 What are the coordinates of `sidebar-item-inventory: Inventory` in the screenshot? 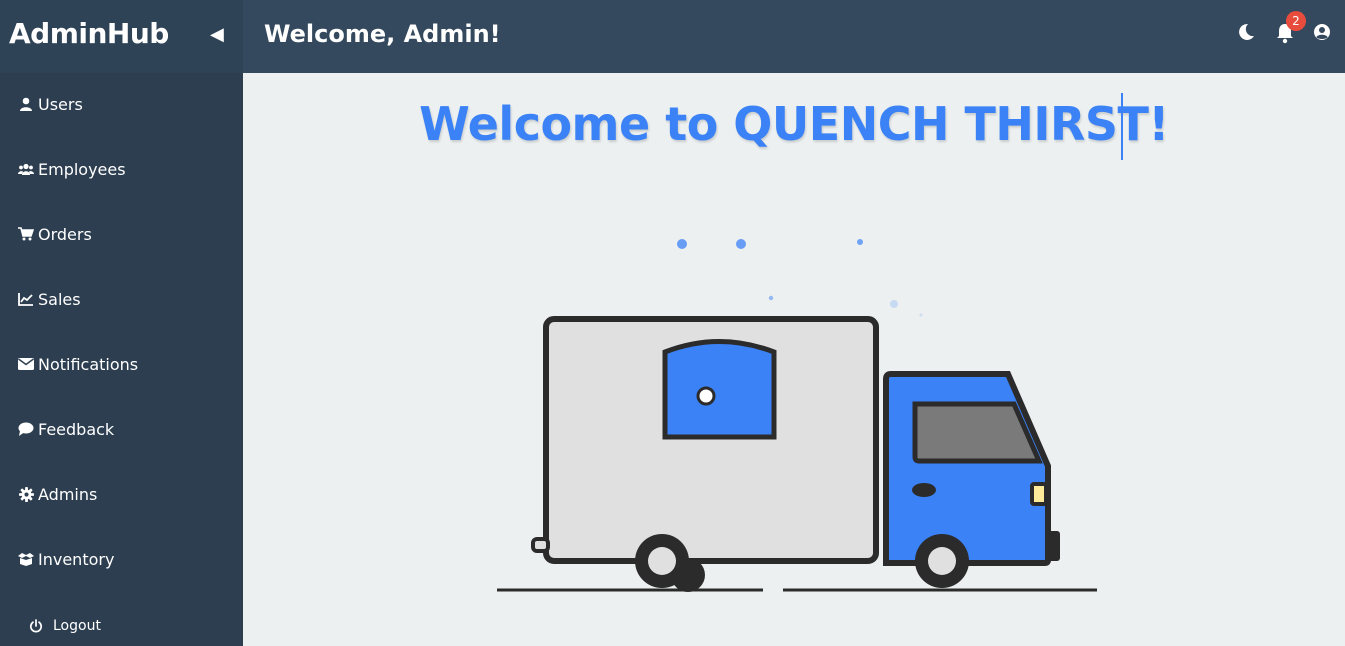 It's located at (66, 559).